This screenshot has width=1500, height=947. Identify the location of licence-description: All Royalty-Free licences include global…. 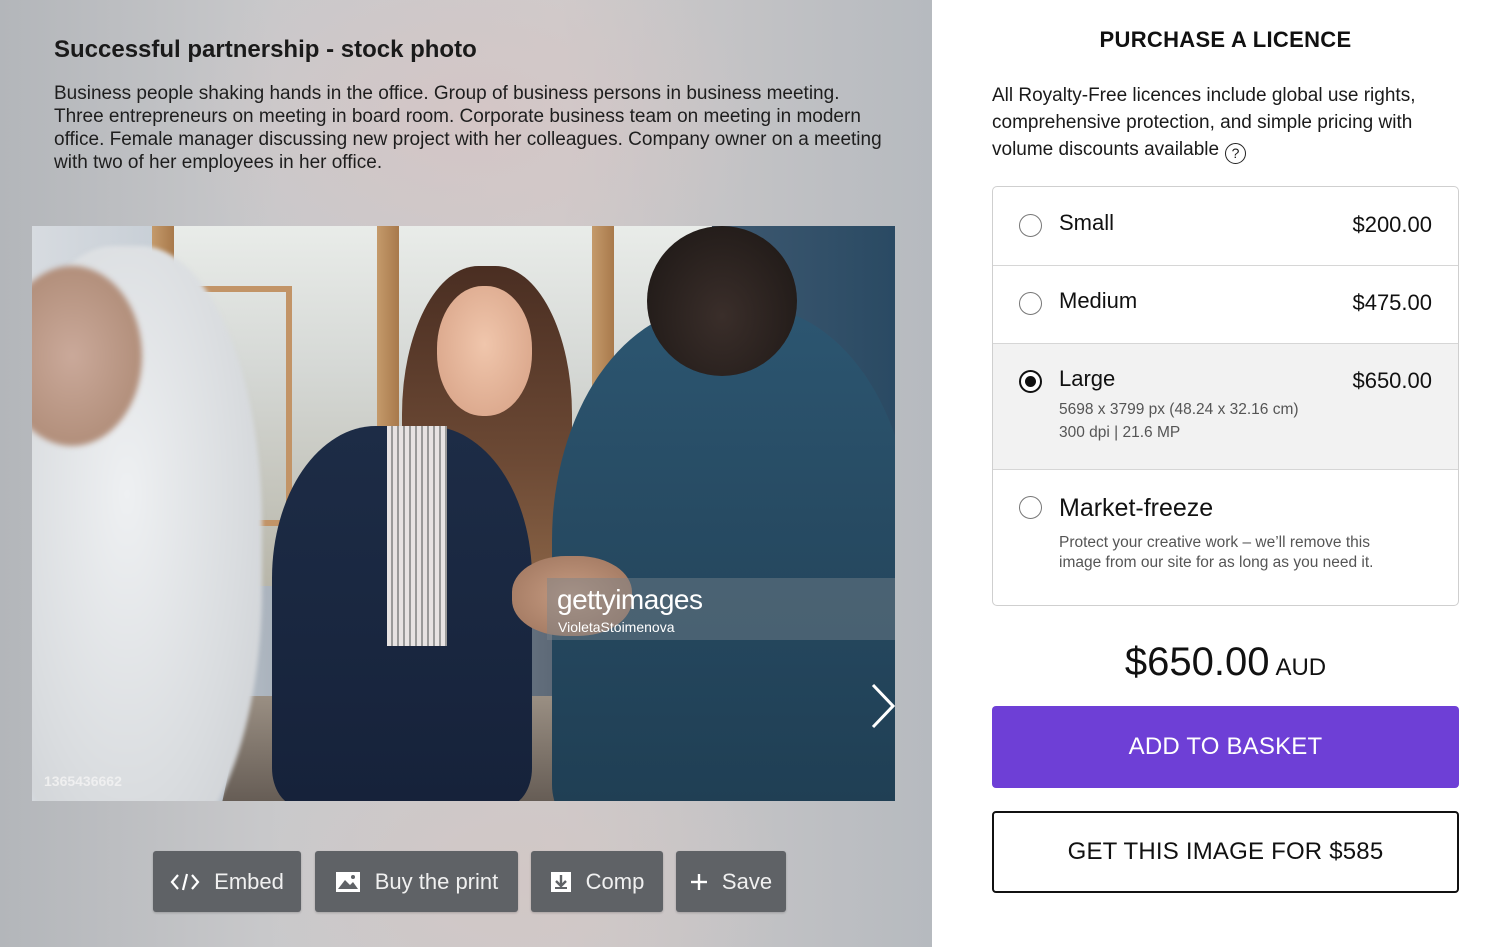
(1227, 123).